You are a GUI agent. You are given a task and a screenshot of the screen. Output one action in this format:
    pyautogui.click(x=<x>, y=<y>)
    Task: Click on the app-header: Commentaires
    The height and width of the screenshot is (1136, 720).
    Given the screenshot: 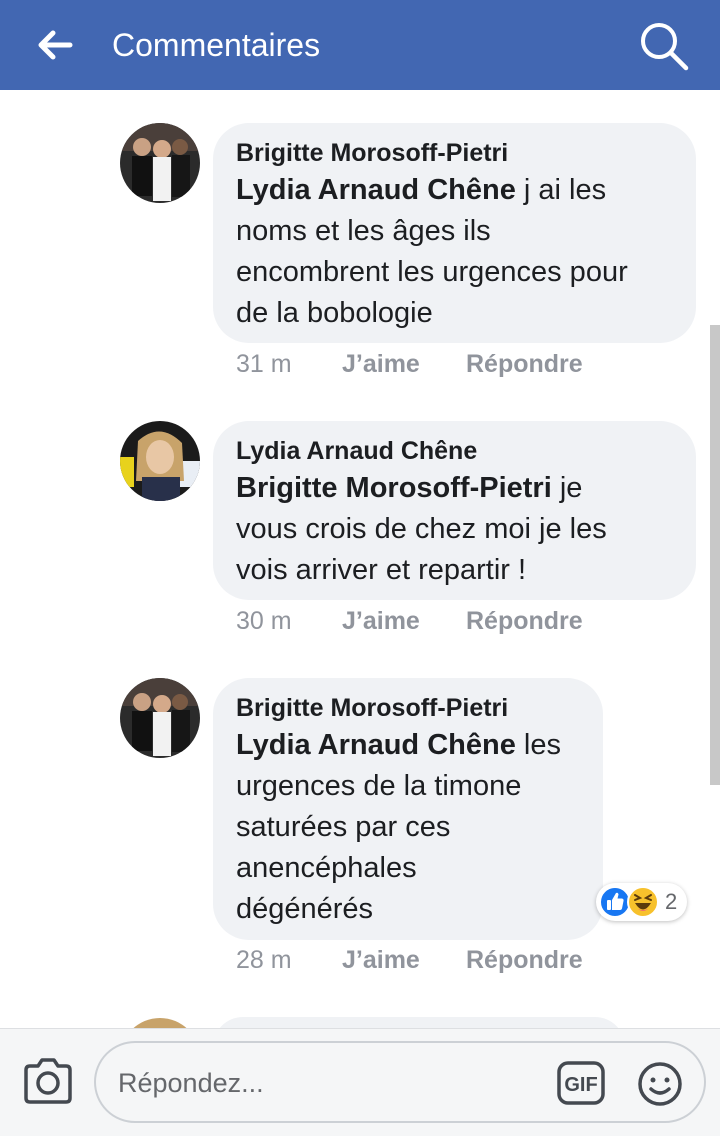 What is the action you would take?
    pyautogui.click(x=360, y=45)
    